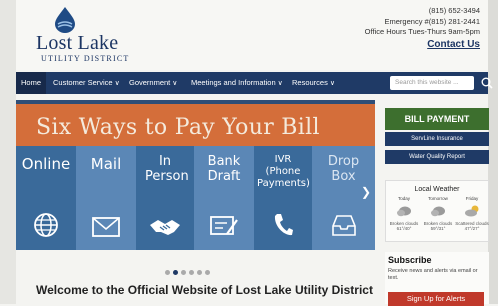 The image size is (498, 306). What do you see at coordinates (178, 127) in the screenshot?
I see `carousel-title: Six Ways to Pay Your Bill` at bounding box center [178, 127].